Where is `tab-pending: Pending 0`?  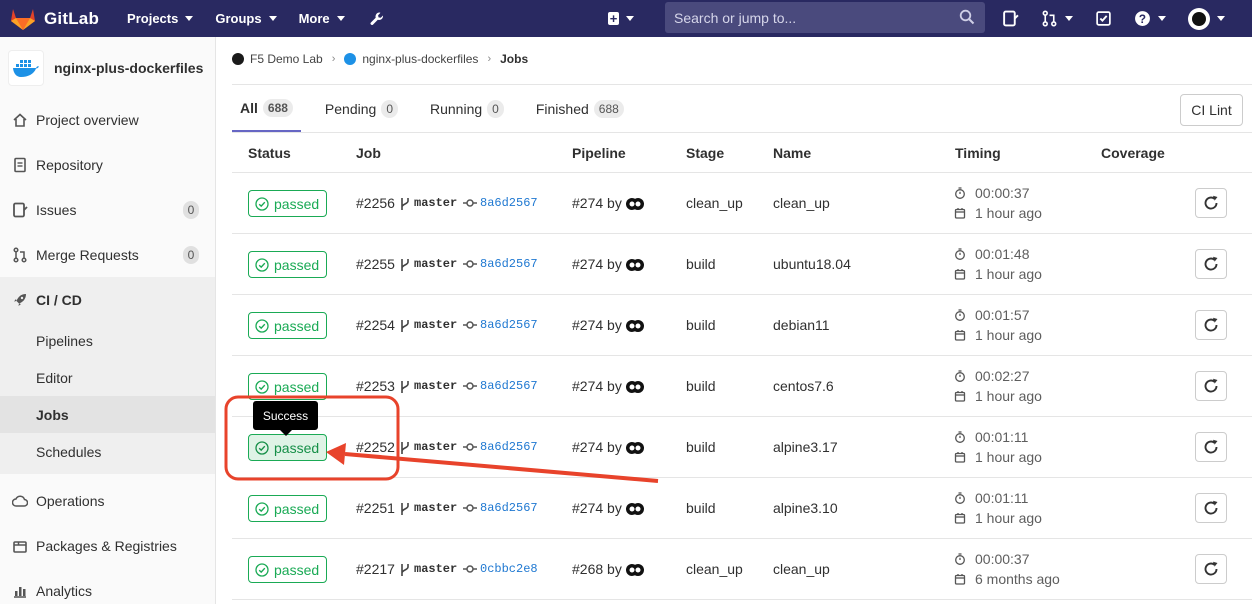
tab-pending: Pending 0 is located at coordinates (361, 109).